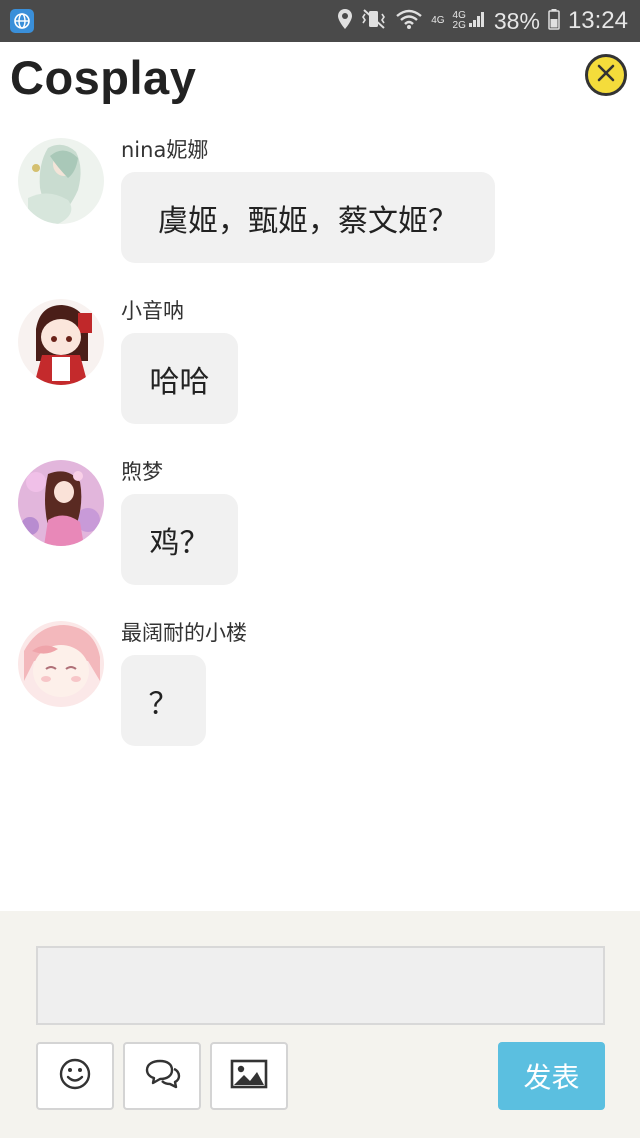  Describe the element at coordinates (103, 77) in the screenshot. I see `page-title: Cosplay` at that location.